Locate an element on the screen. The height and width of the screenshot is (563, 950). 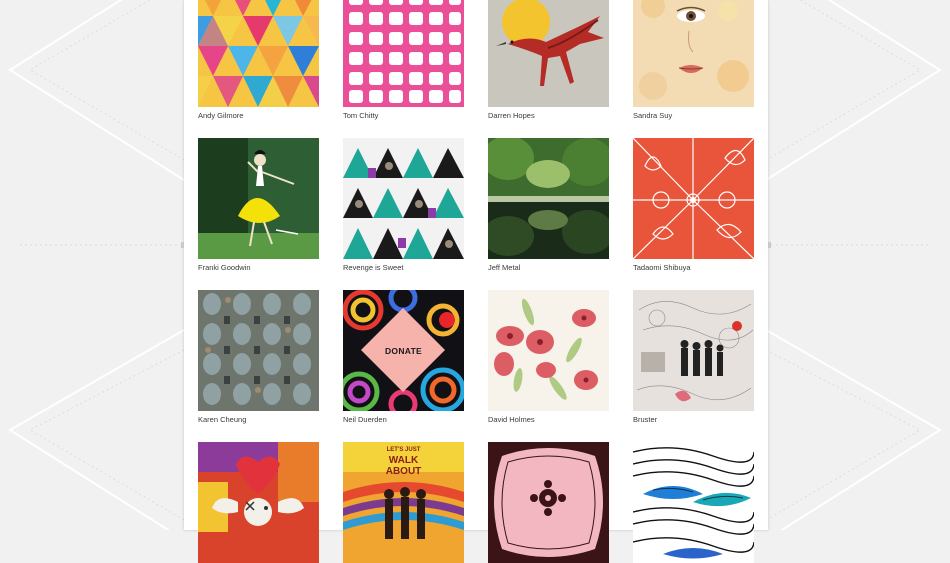
poster-title: LET'S JUST WALK ABOUT is located at coordinates (403, 461).